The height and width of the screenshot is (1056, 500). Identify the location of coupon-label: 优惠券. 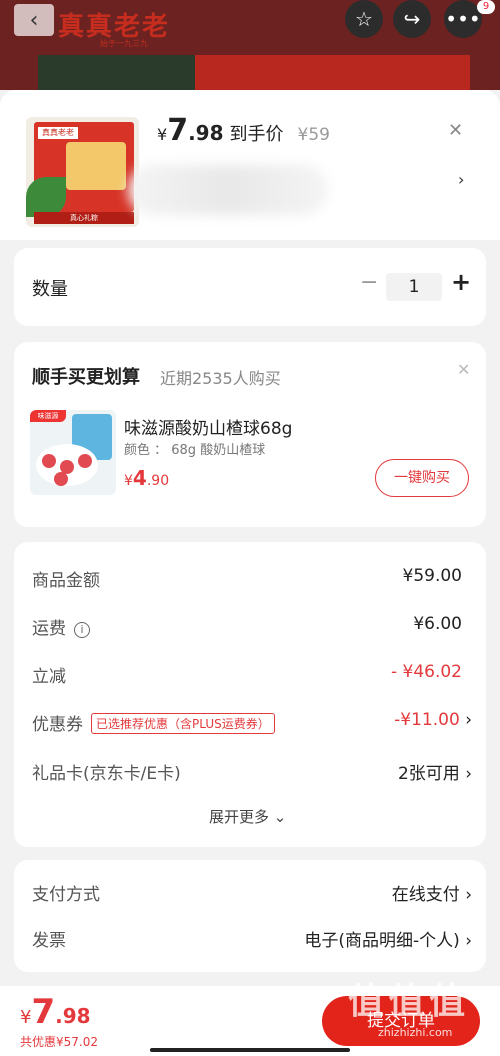
(57, 725).